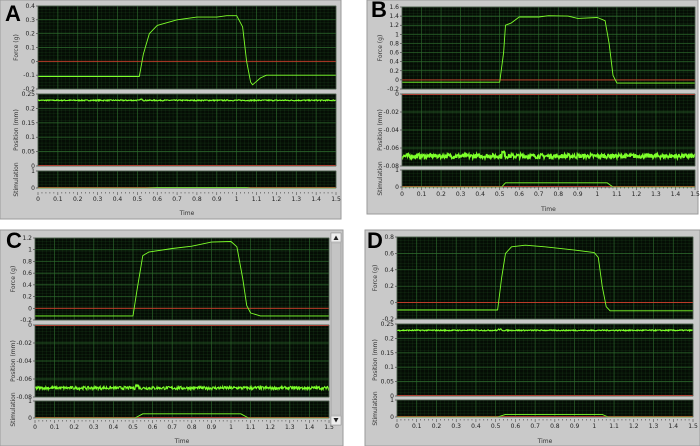 The width and height of the screenshot is (700, 446). I want to click on force-plot: -0.200.20.40.60.8Force (g), so click(533, 278).